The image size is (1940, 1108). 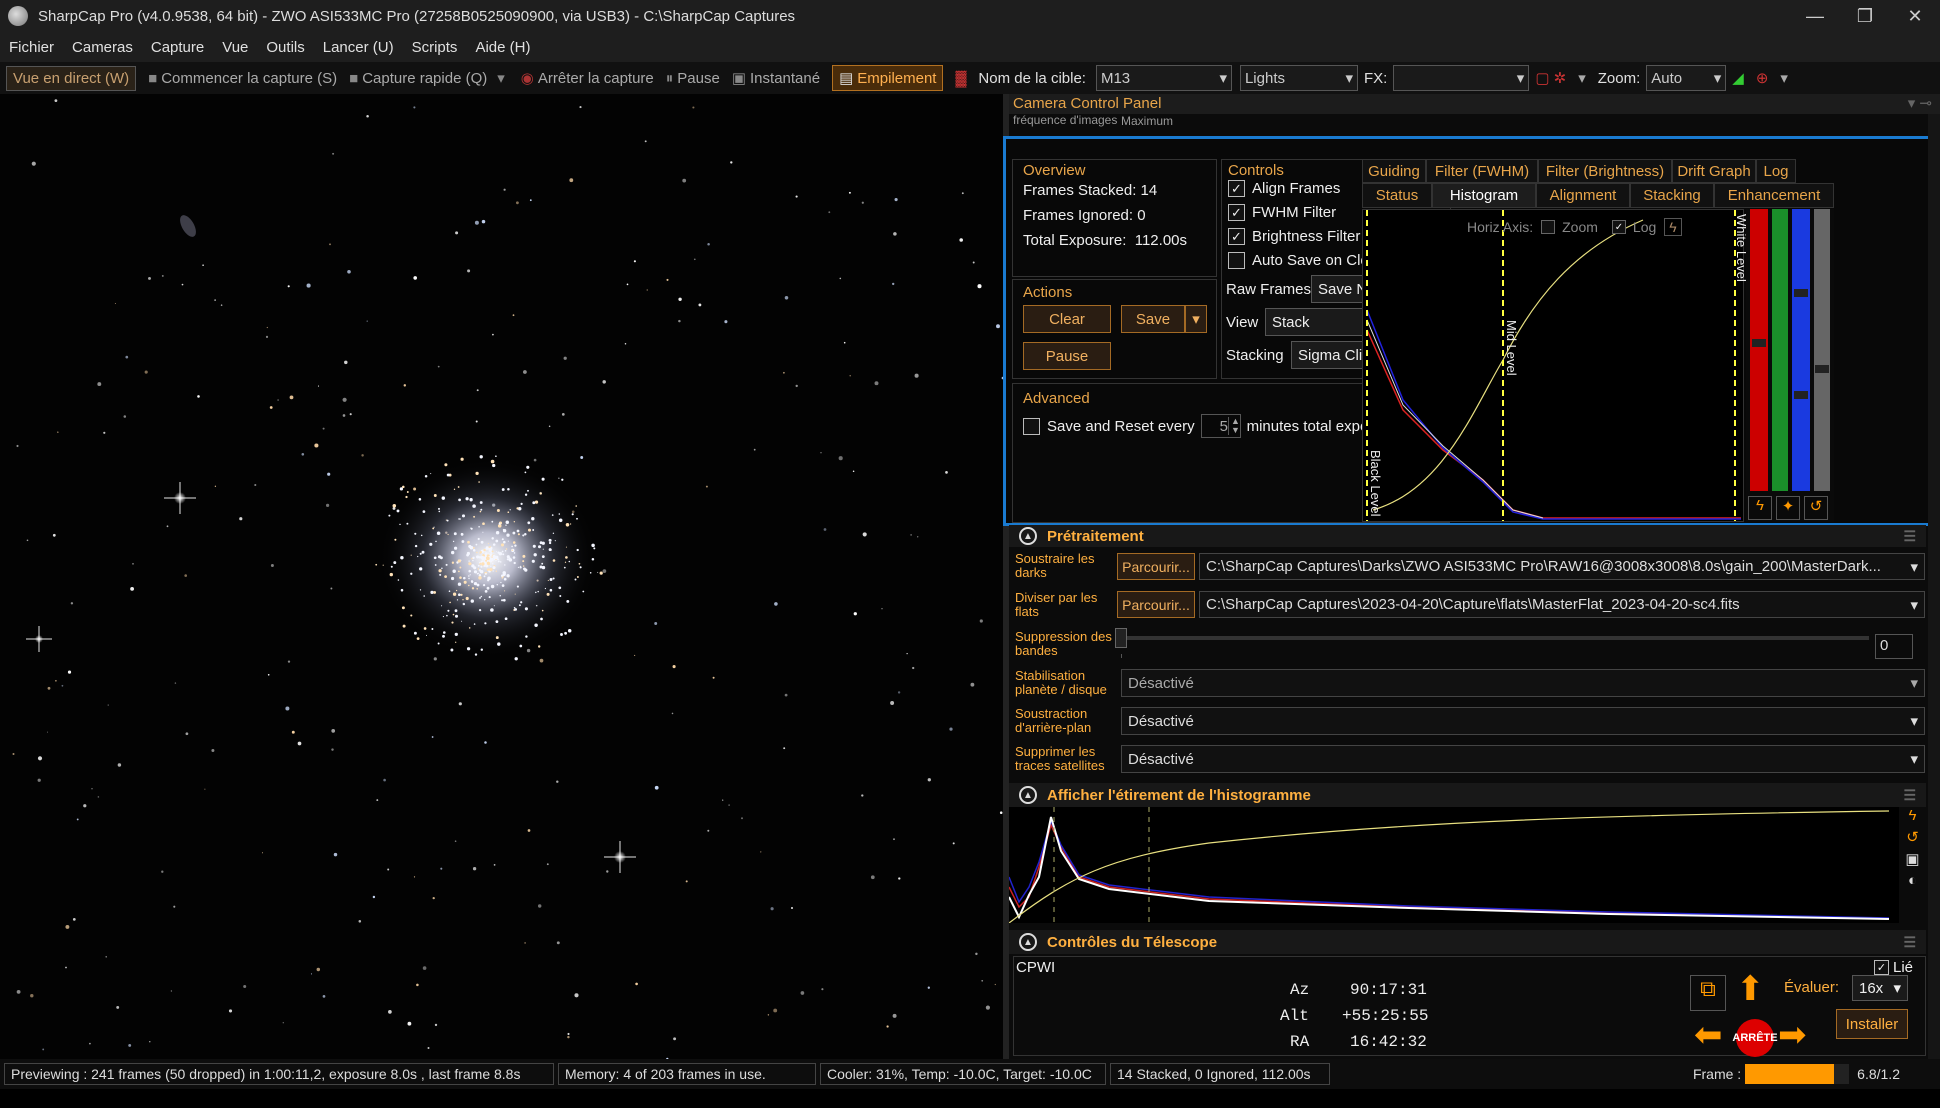 I want to click on quick-capture-button: ■ Capture rapide (Q) ▾, so click(x=429, y=78).